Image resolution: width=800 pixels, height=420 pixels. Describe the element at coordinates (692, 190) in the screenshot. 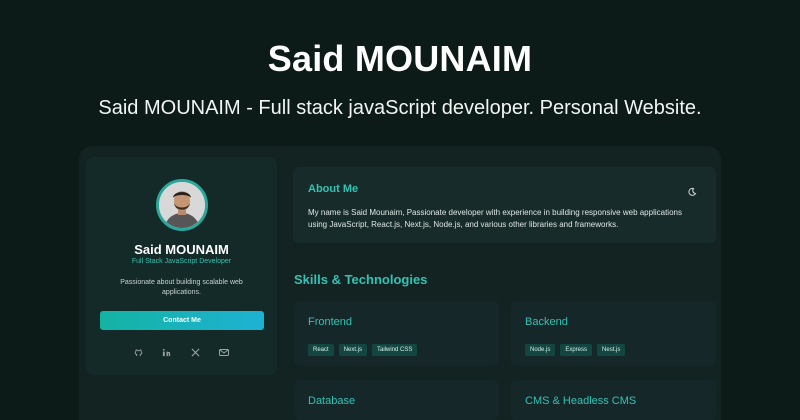

I see `theme-toggle-icon` at that location.